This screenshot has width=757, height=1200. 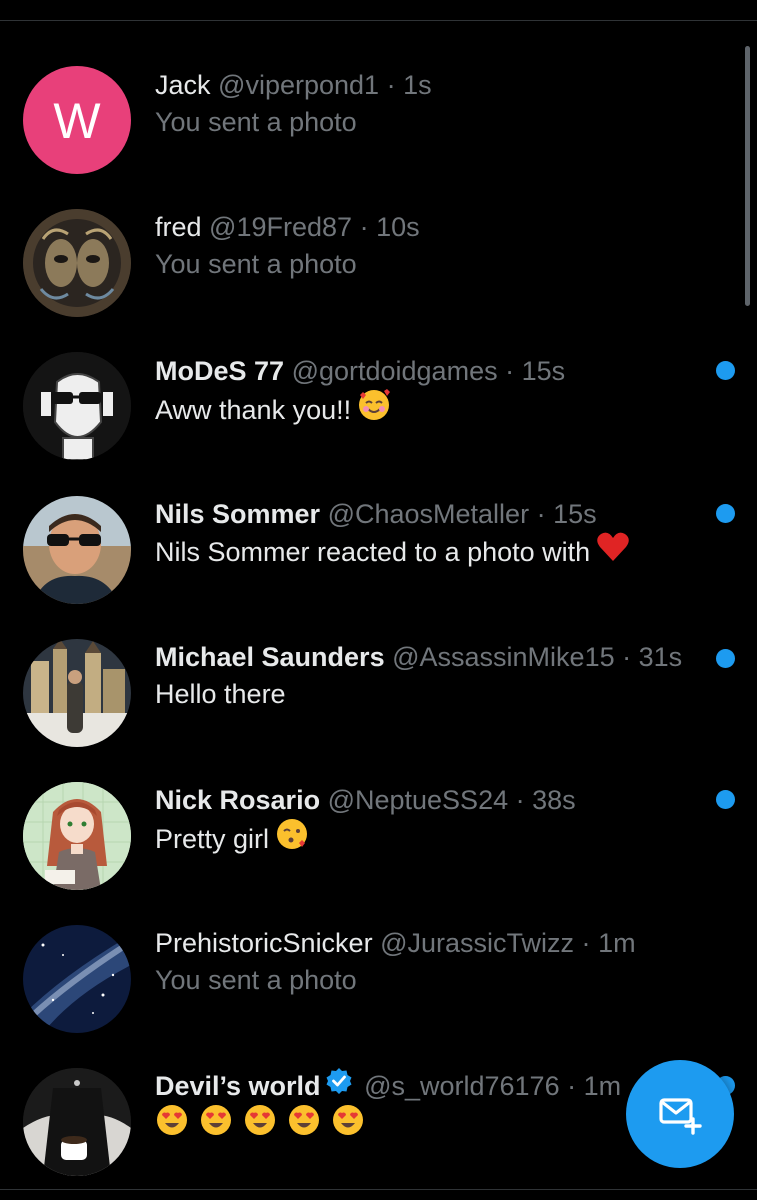 What do you see at coordinates (178, 227) in the screenshot?
I see `sender-name: fred` at bounding box center [178, 227].